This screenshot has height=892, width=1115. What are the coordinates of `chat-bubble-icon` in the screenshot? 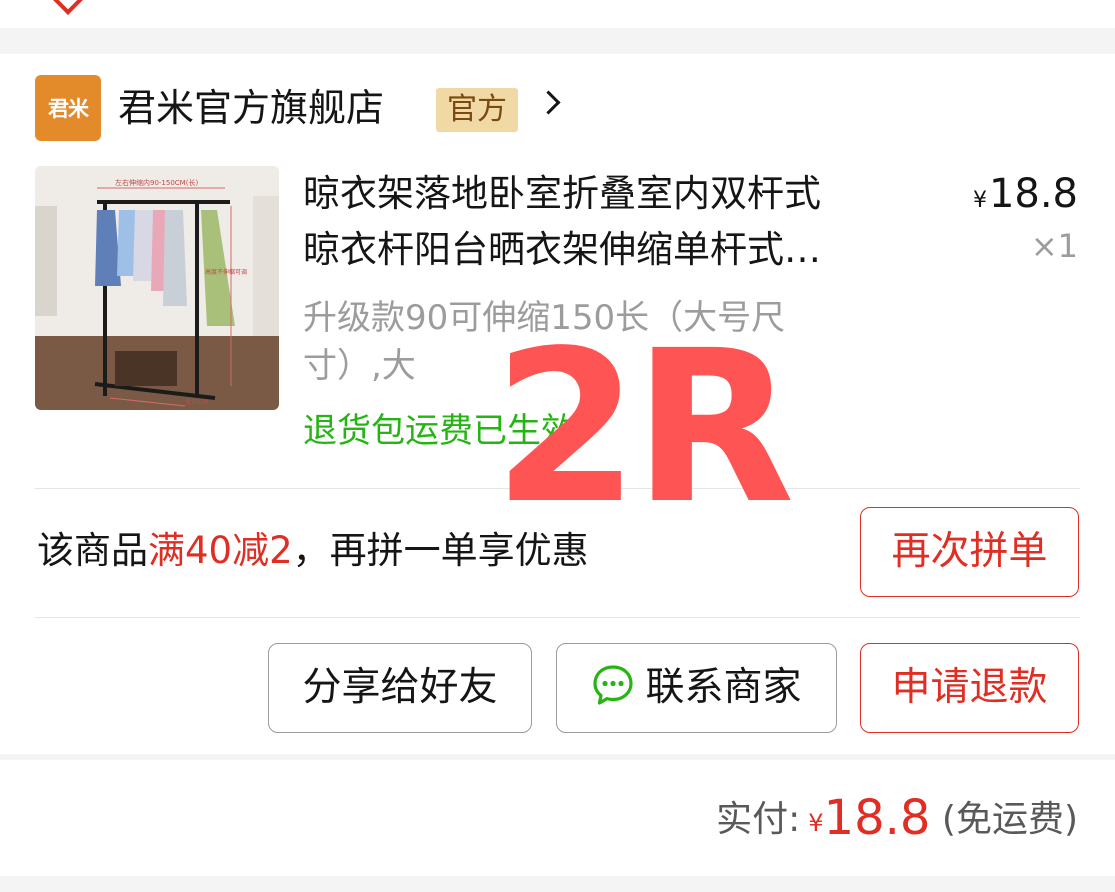 It's located at (613, 685).